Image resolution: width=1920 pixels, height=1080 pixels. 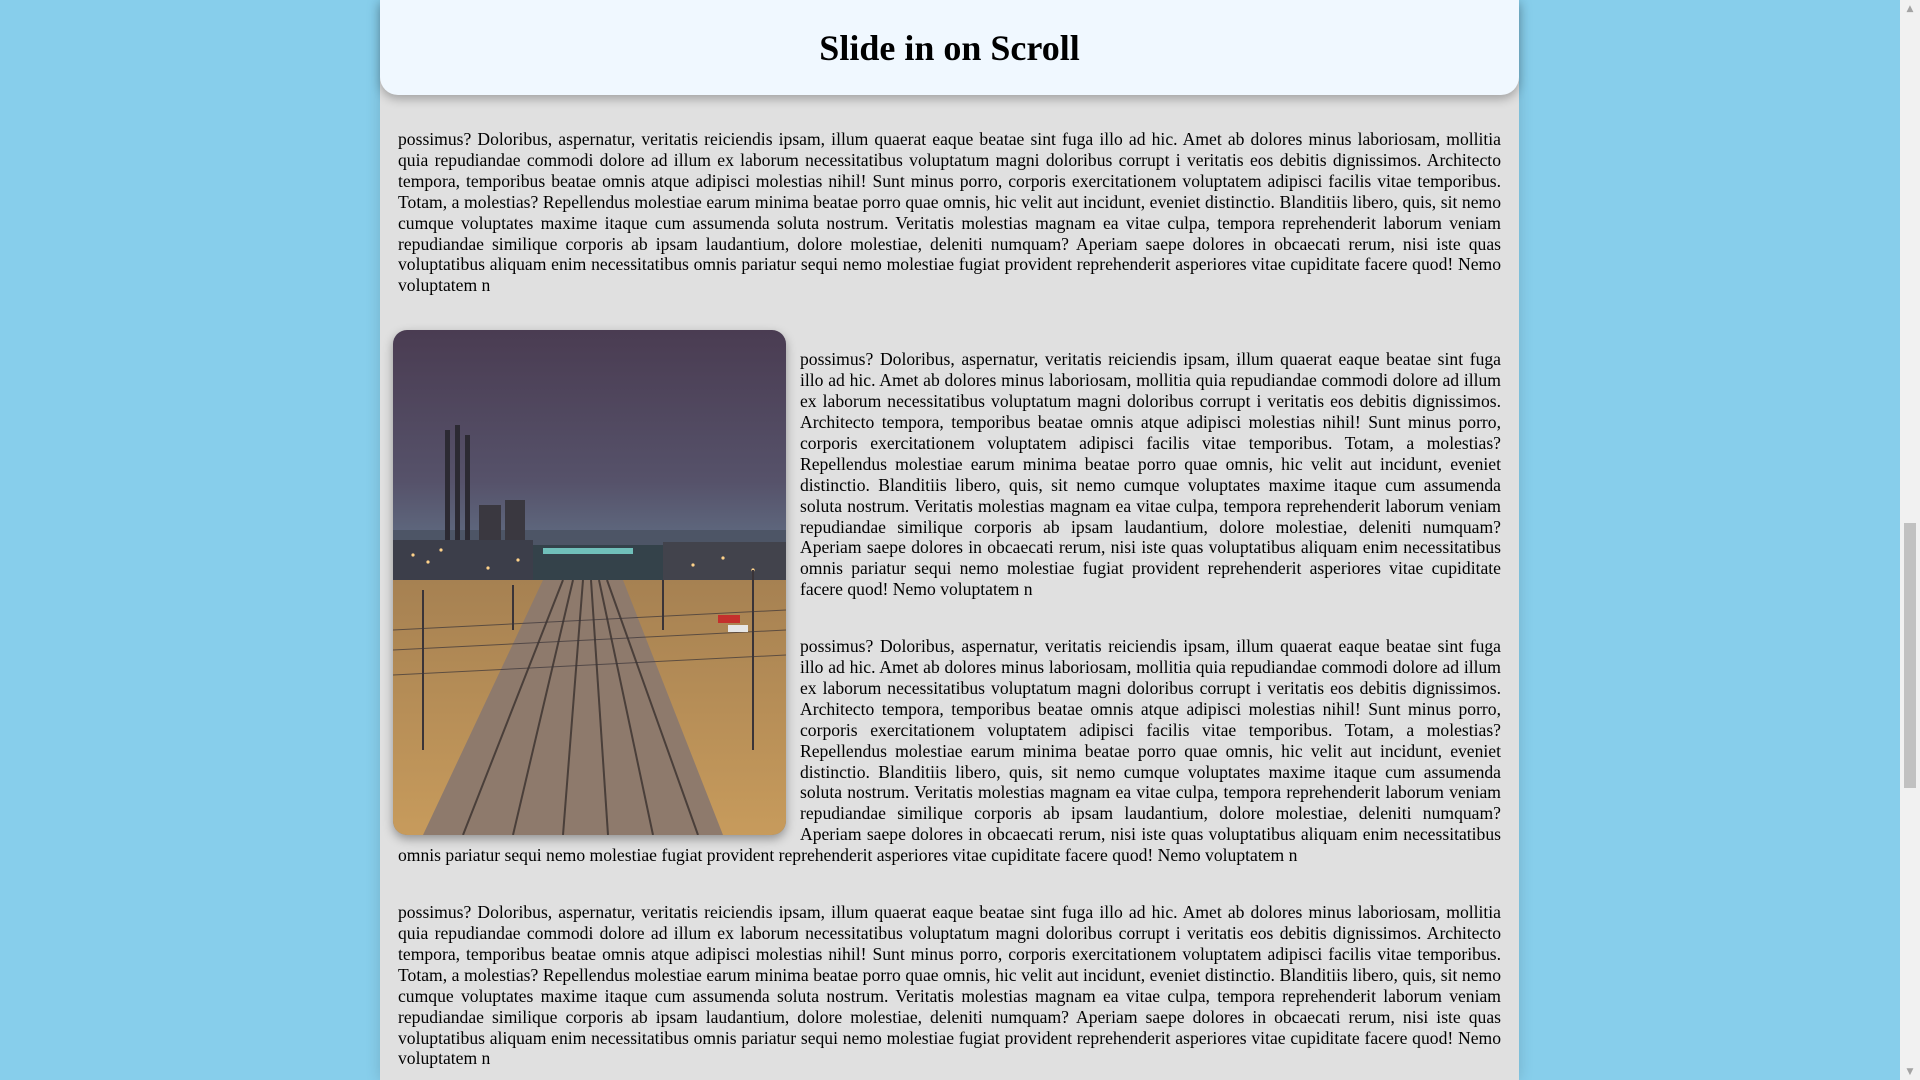 I want to click on scrollbar-thumb, so click(x=1910, y=655).